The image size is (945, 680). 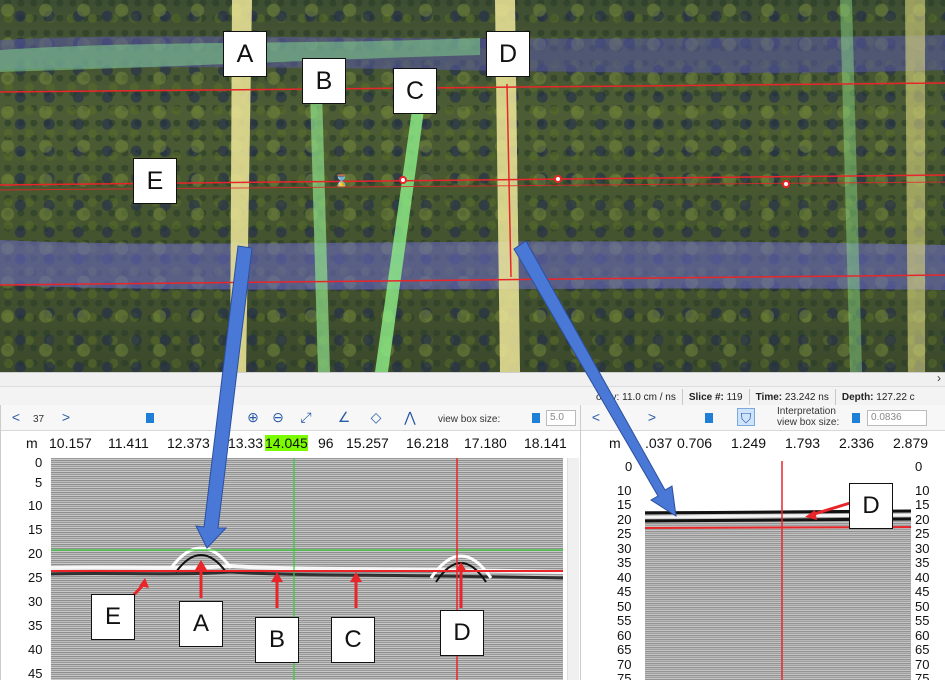 What do you see at coordinates (734, 397) in the screenshot?
I see `slice-value: 119` at bounding box center [734, 397].